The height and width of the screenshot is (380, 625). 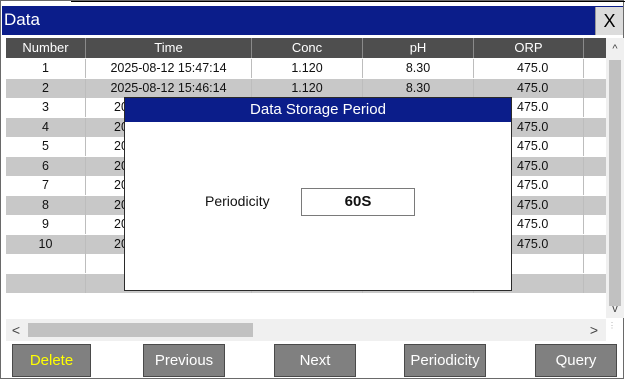 I want to click on table-header: Number Time Conc pH ORP, so click(x=311, y=48).